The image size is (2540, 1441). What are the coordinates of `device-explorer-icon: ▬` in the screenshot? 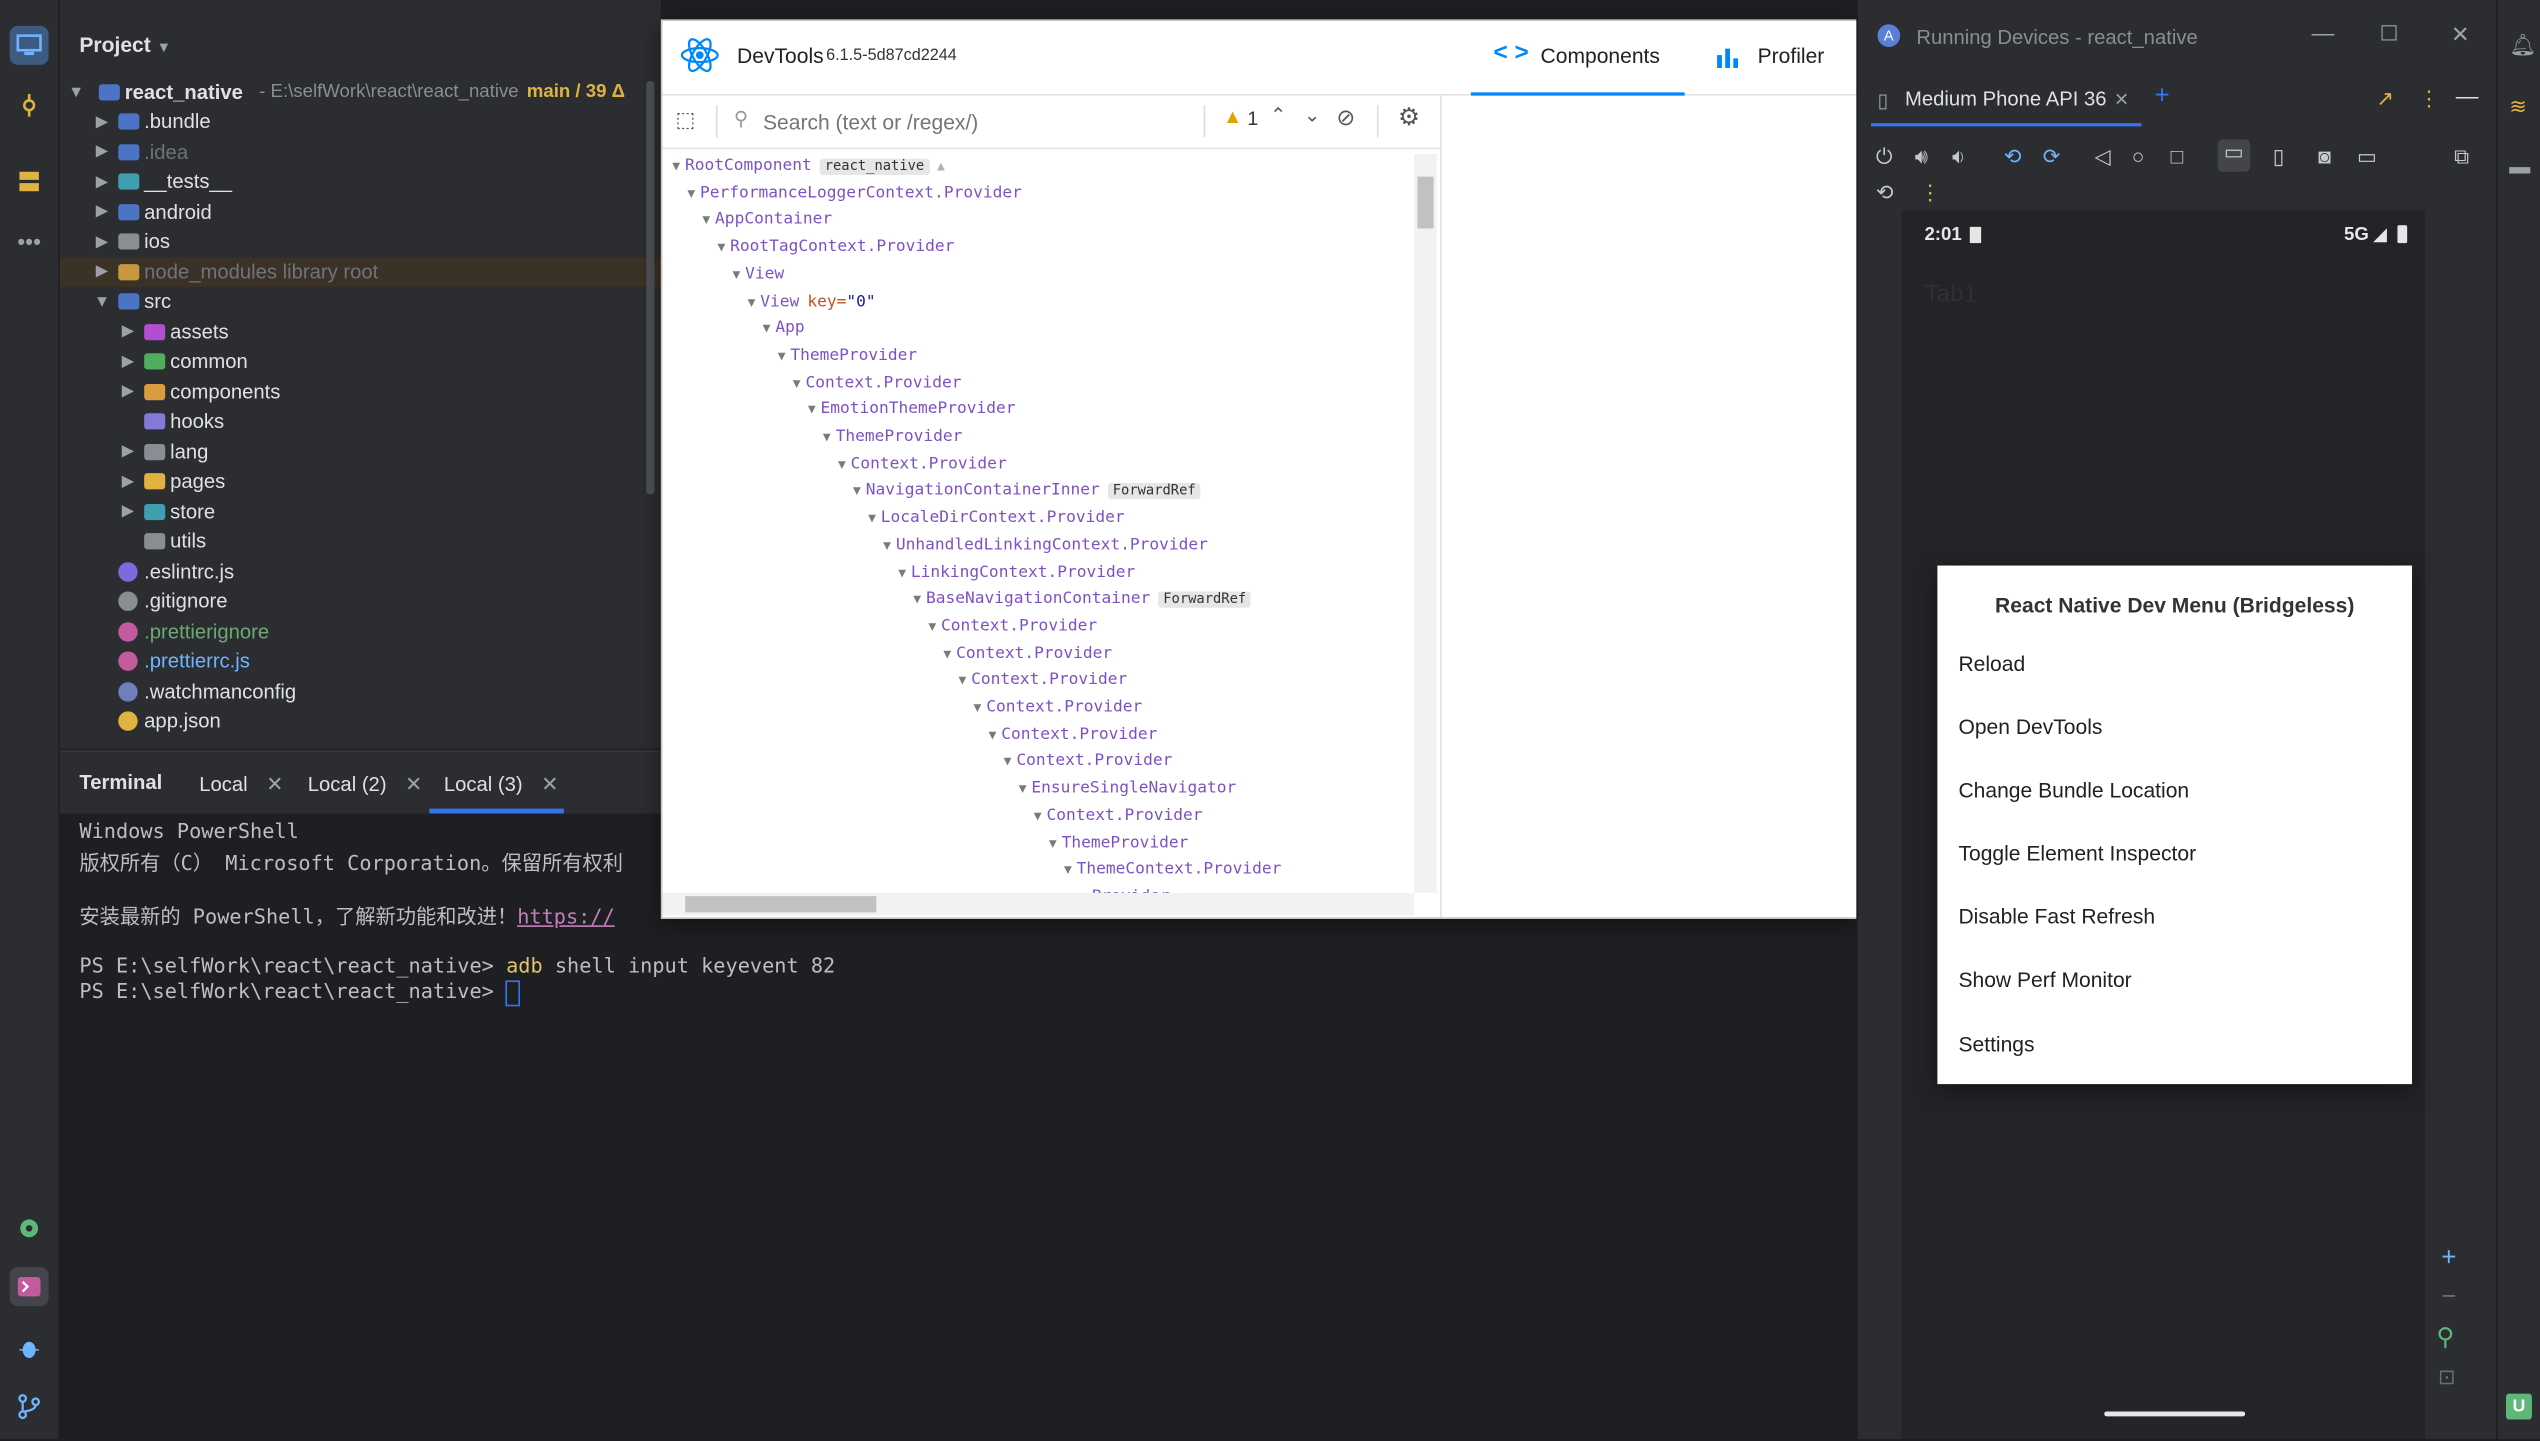 It's located at (2519, 166).